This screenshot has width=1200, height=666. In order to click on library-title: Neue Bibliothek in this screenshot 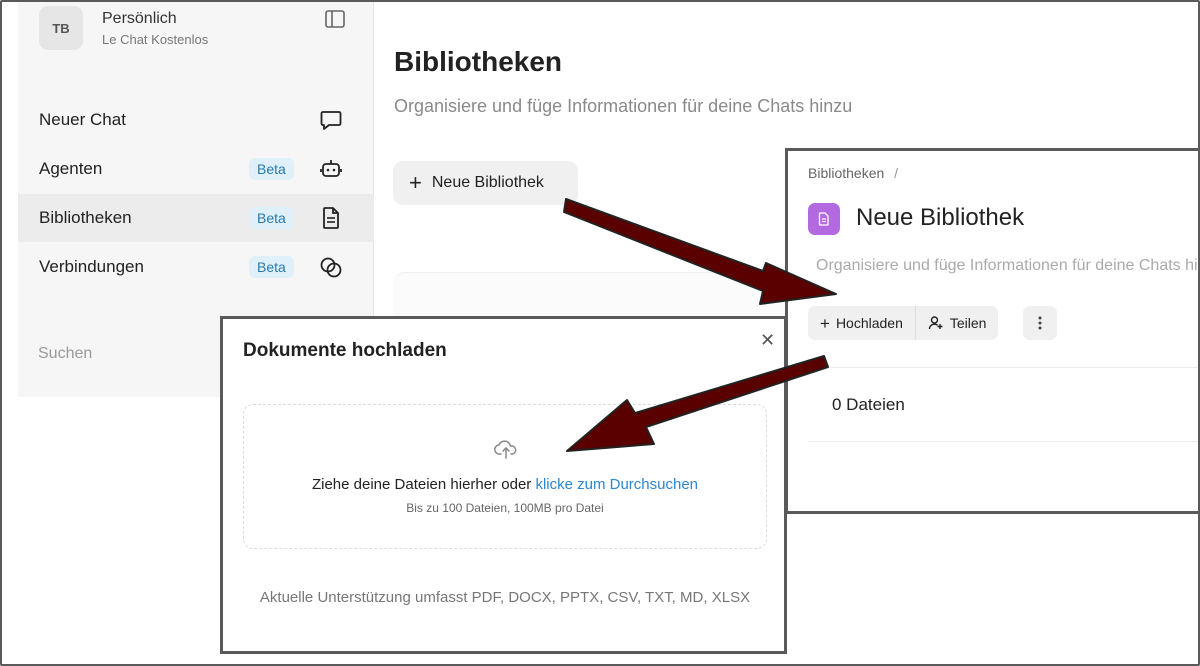, I will do `click(940, 218)`.